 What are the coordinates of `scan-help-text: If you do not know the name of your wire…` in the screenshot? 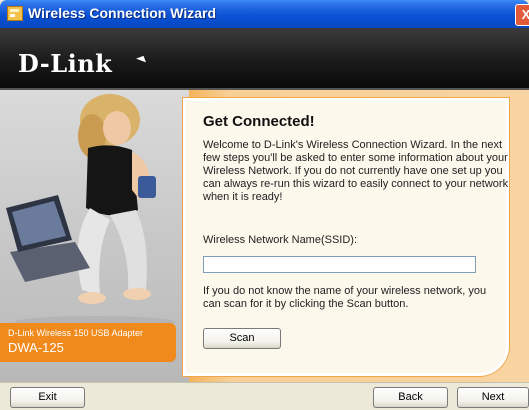 It's located at (345, 297).